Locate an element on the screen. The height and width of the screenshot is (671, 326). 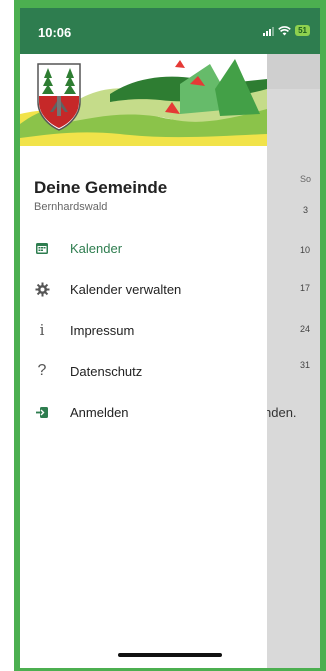
status-icons: 51 is located at coordinates (286, 30).